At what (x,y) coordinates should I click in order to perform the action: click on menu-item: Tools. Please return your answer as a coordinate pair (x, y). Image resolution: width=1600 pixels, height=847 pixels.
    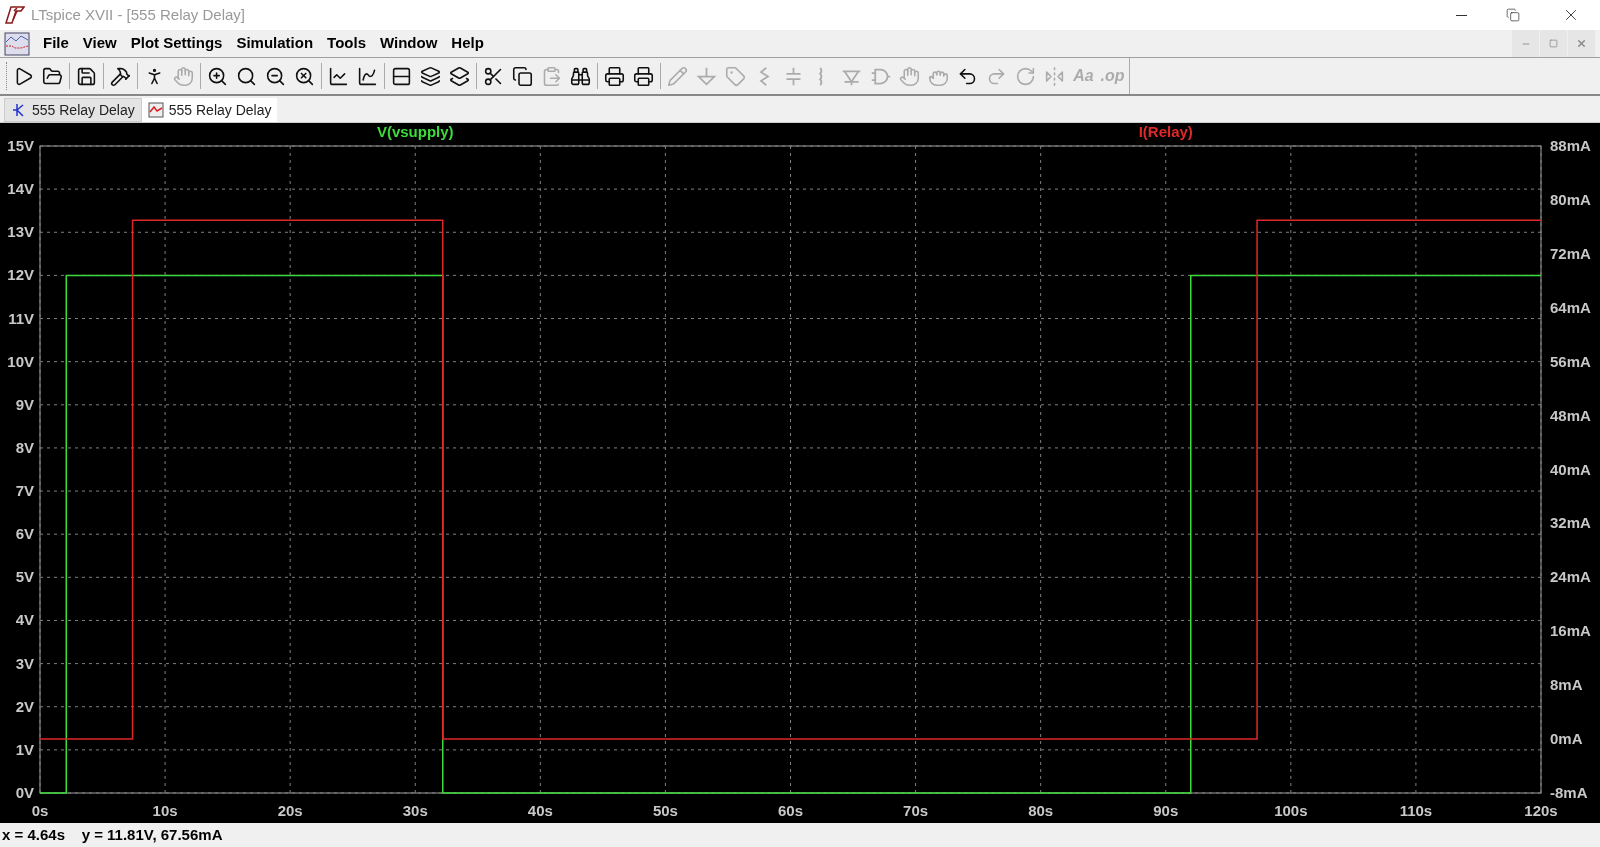
    Looking at the image, I should click on (346, 43).